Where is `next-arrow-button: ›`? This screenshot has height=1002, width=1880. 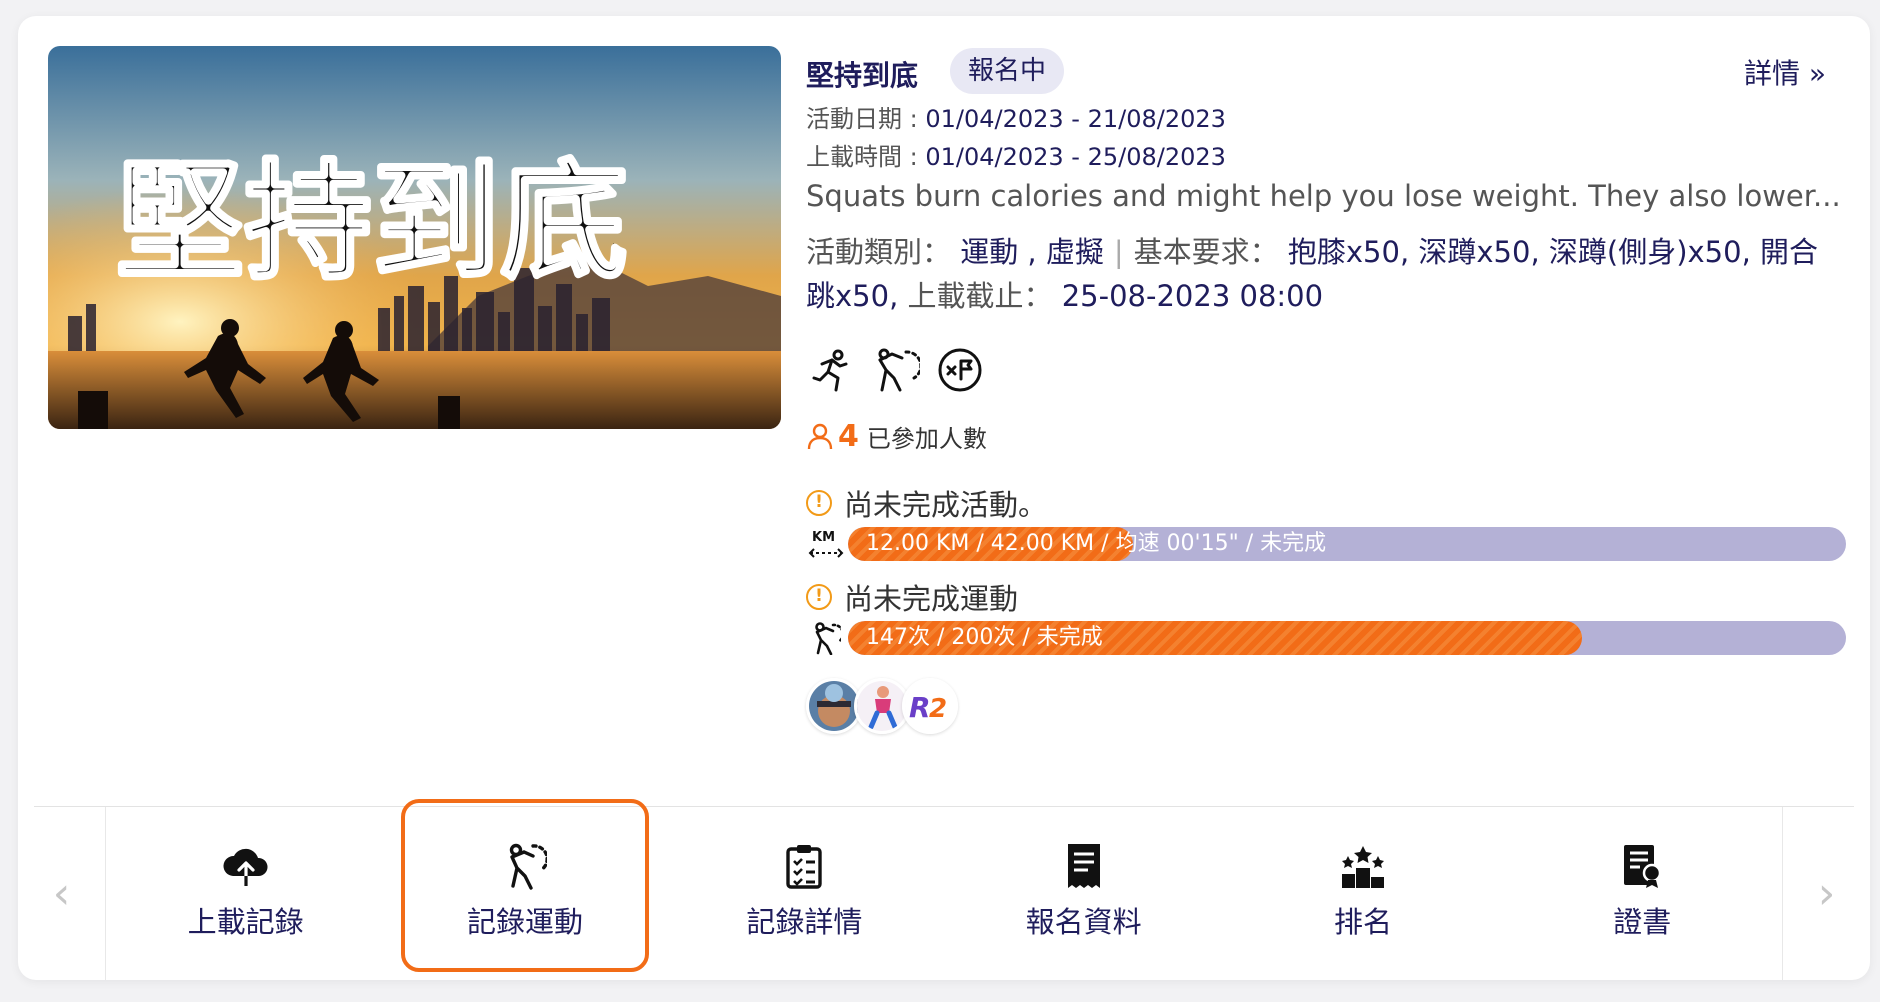 next-arrow-button: › is located at coordinates (1826, 893).